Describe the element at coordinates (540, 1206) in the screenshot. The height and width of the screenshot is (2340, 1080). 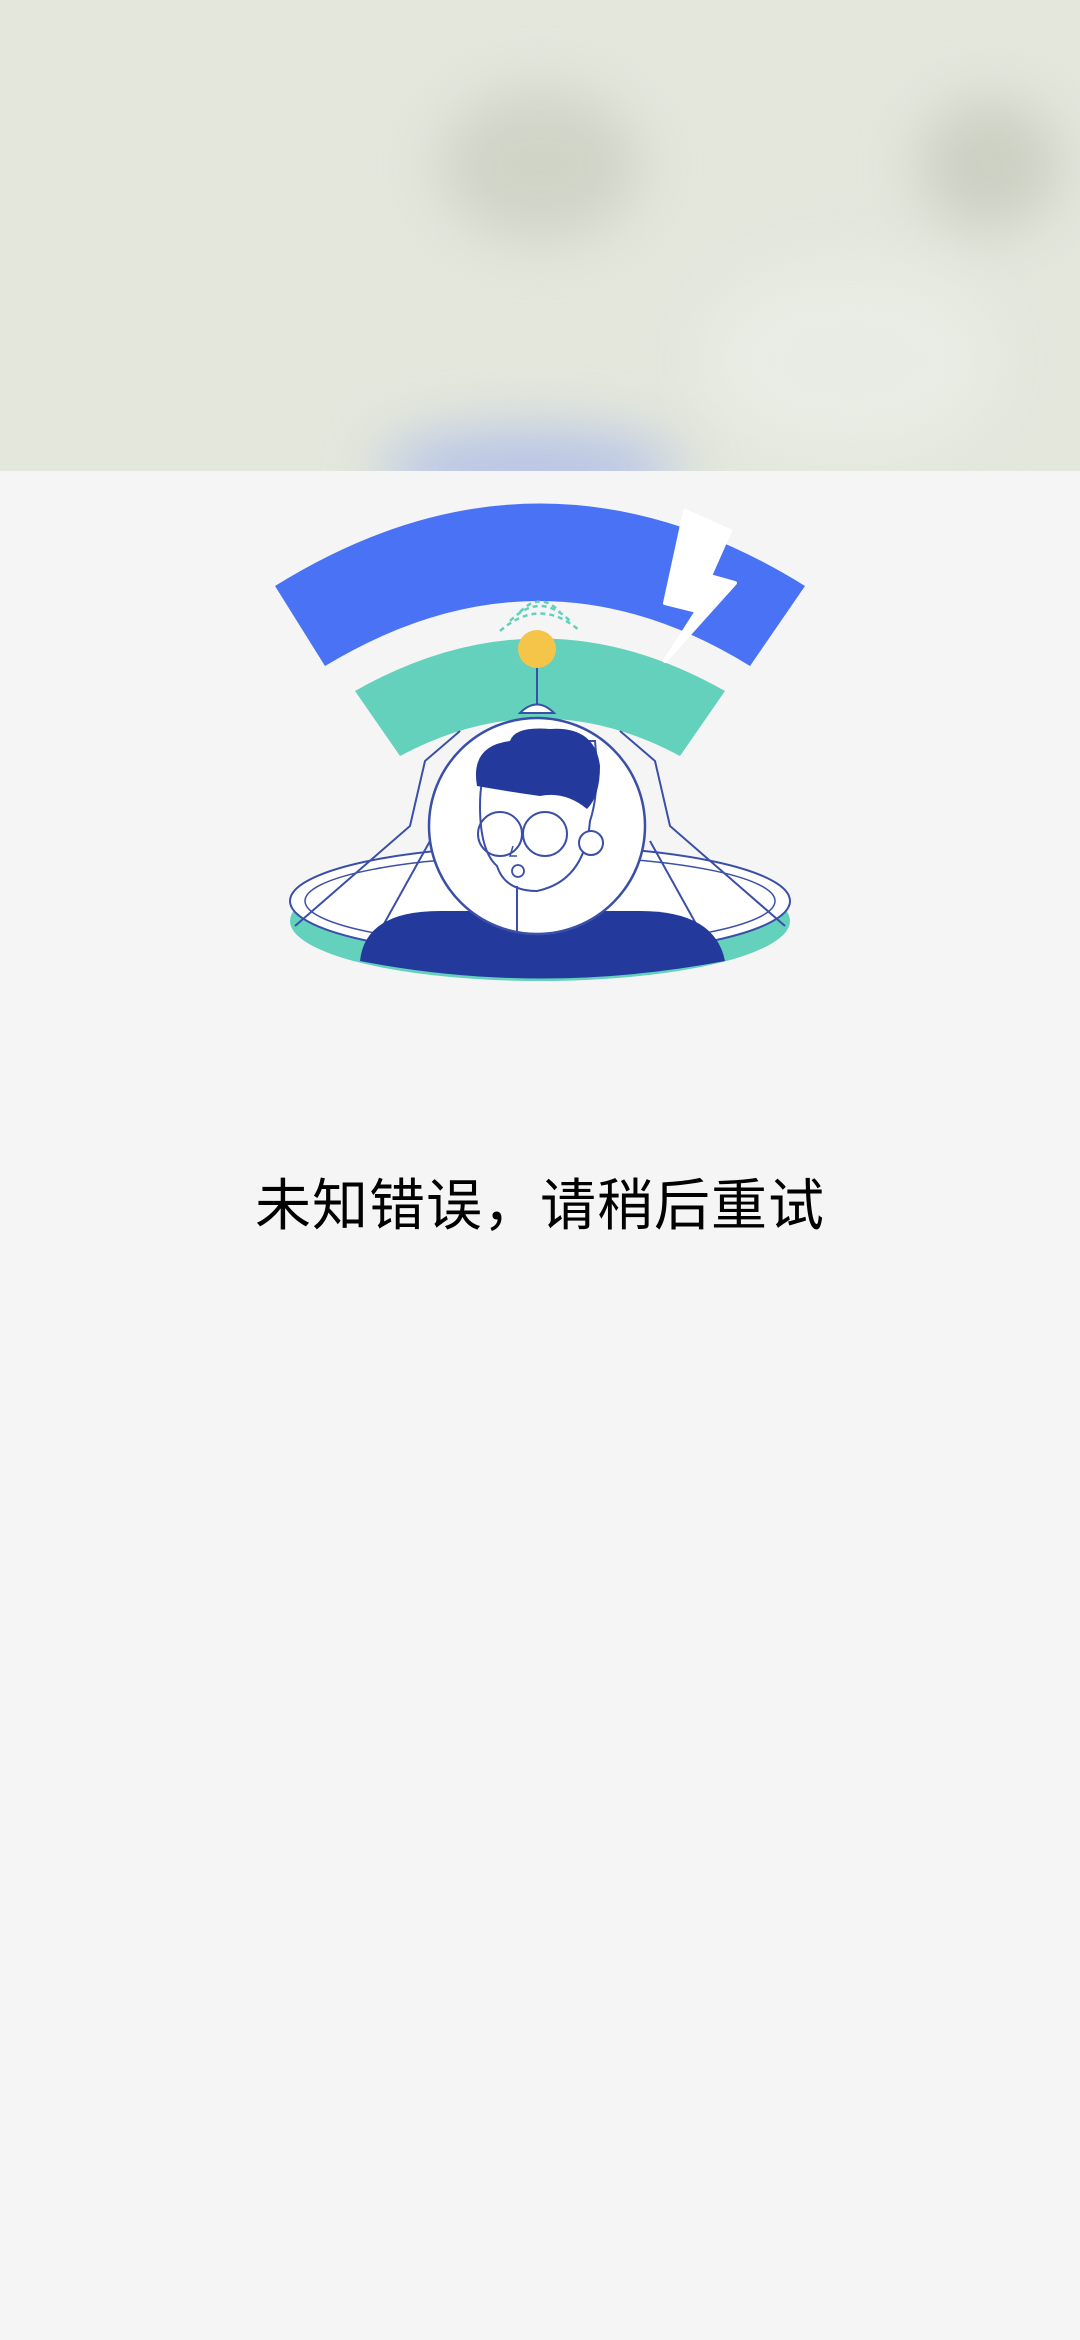
I see `error-message: 未知错误，请稍后重试` at that location.